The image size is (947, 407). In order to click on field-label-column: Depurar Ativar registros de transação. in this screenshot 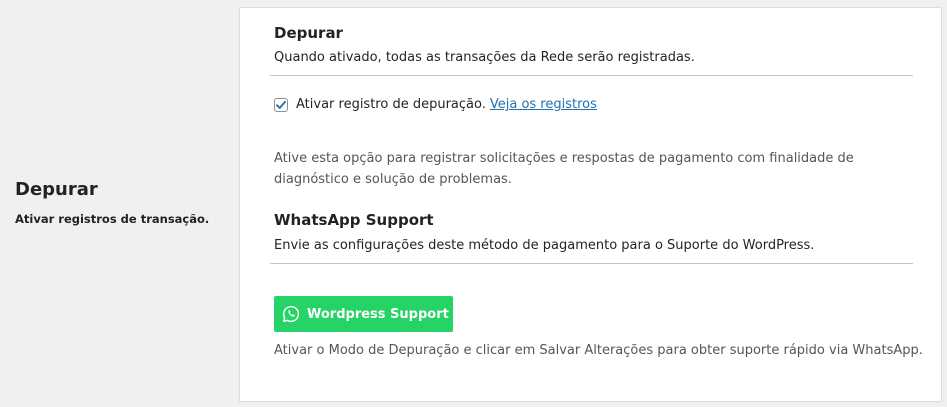, I will do `click(122, 202)`.